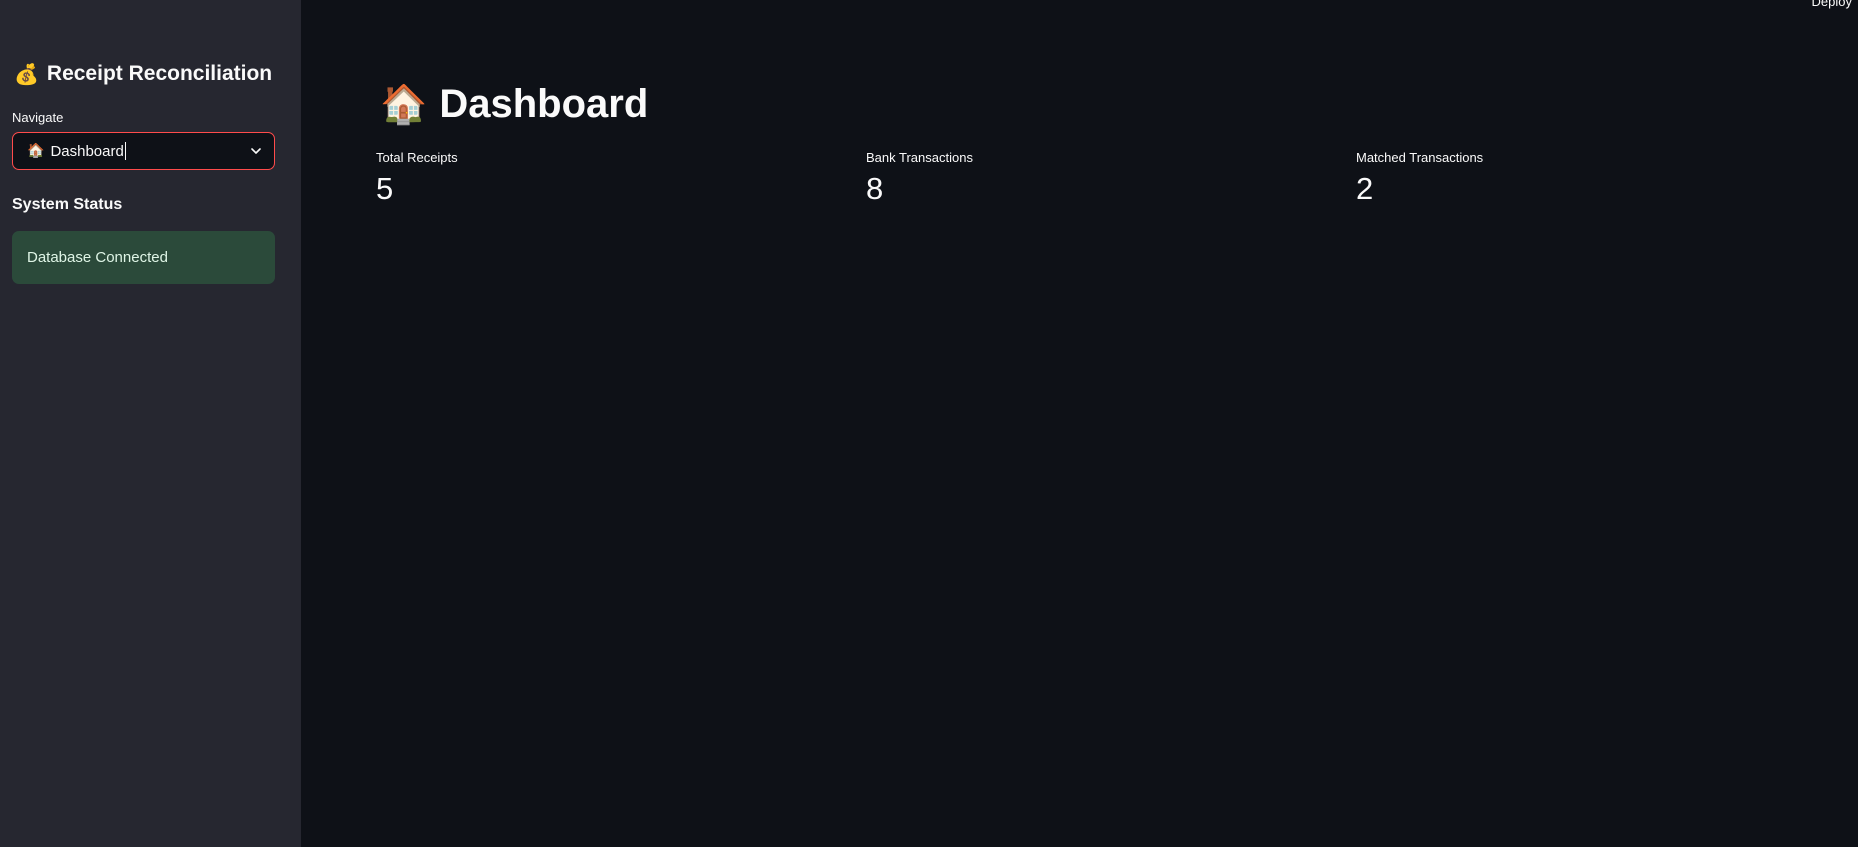 The width and height of the screenshot is (1858, 847). I want to click on metric-label: Matched Transactions, so click(1420, 157).